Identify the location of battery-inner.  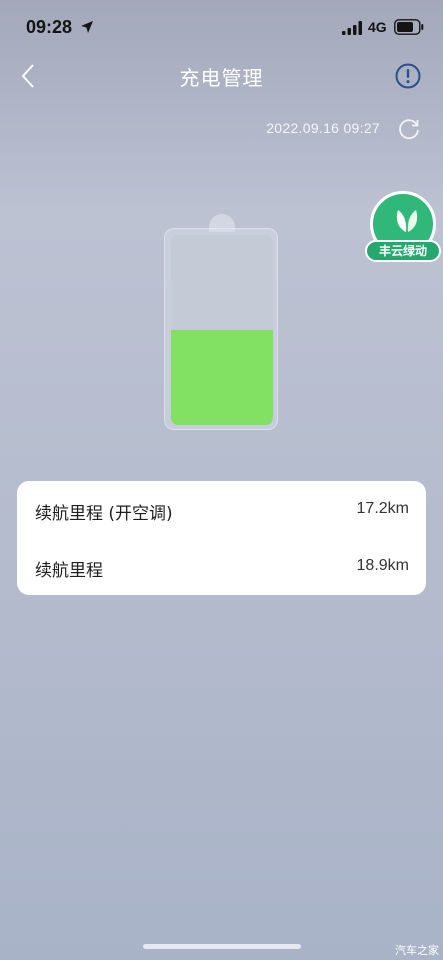
(222, 330).